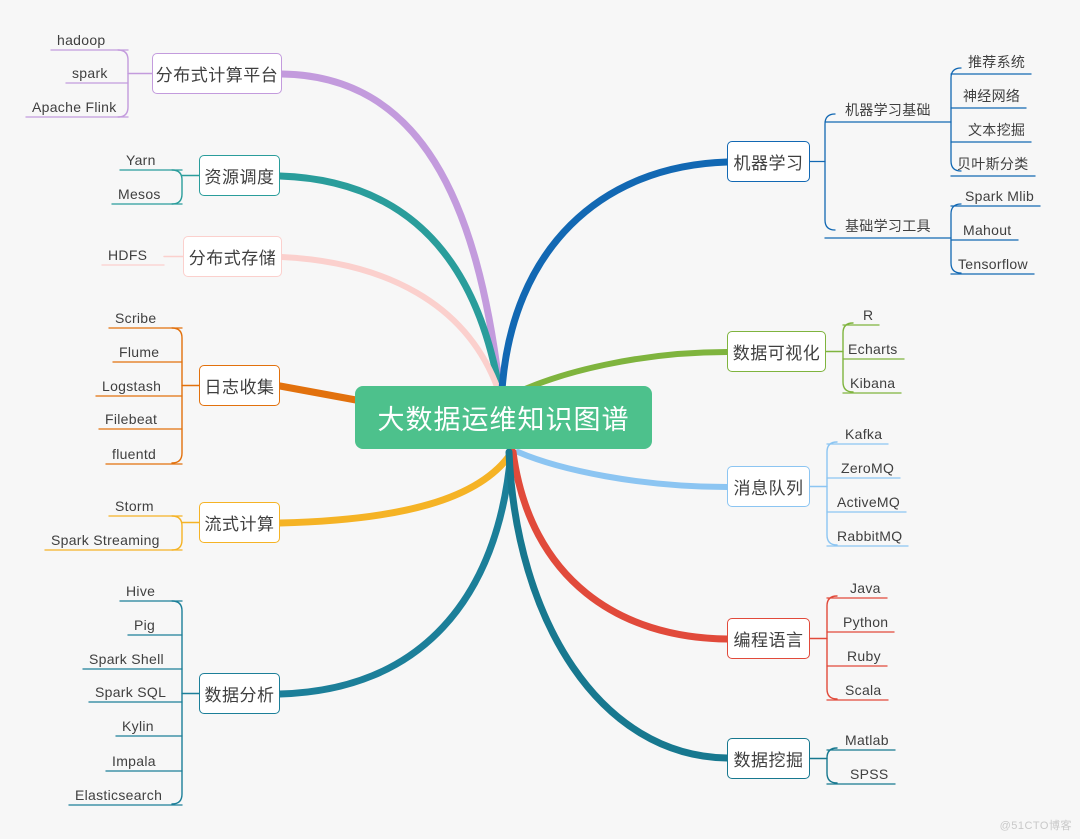  I want to click on leaf-data-analysis-6: Elasticsearch, so click(118, 795).